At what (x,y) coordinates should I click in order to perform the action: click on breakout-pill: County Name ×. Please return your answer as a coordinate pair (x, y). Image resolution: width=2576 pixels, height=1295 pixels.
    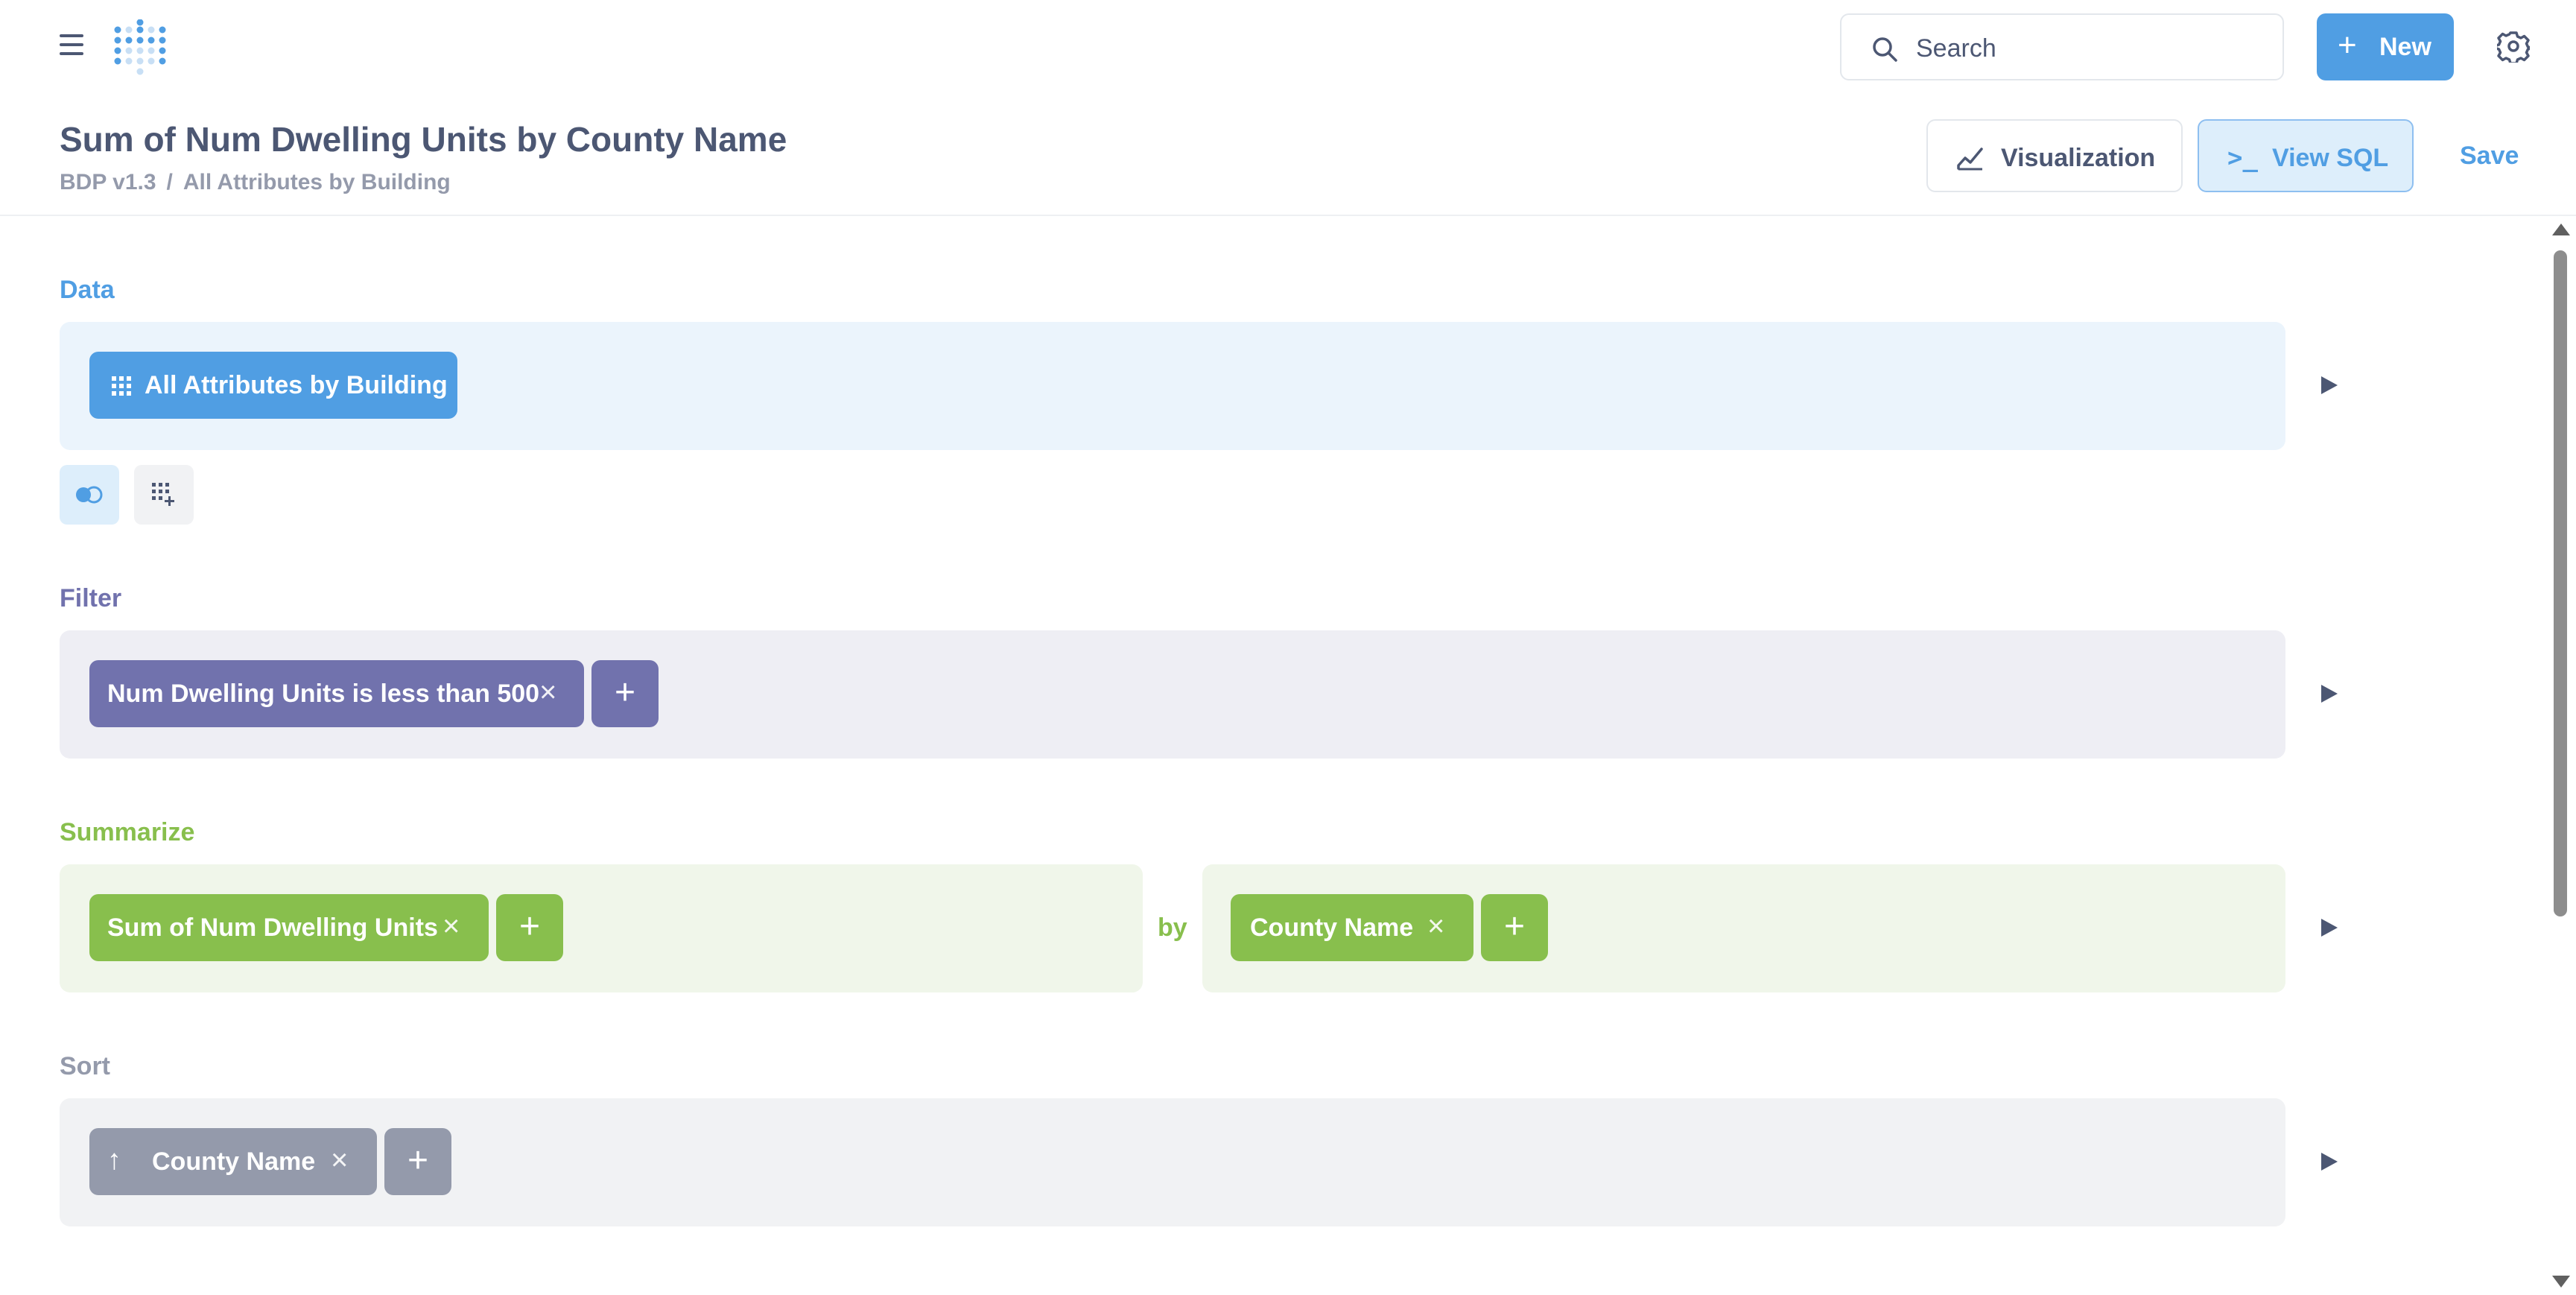
    Looking at the image, I should click on (1352, 927).